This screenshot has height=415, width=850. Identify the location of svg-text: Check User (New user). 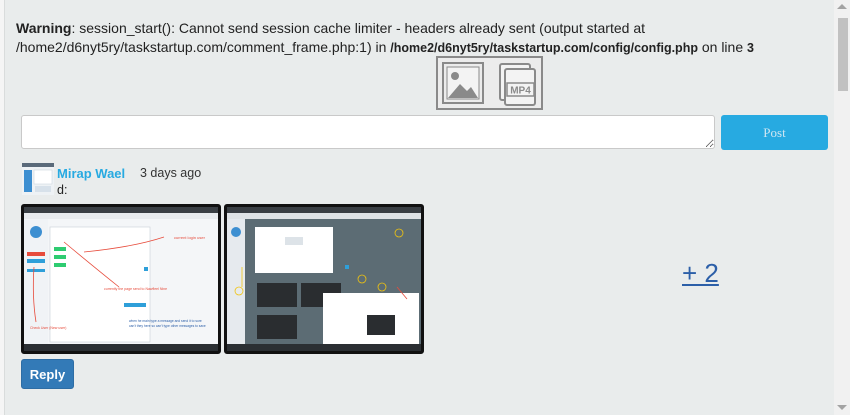
(48, 328).